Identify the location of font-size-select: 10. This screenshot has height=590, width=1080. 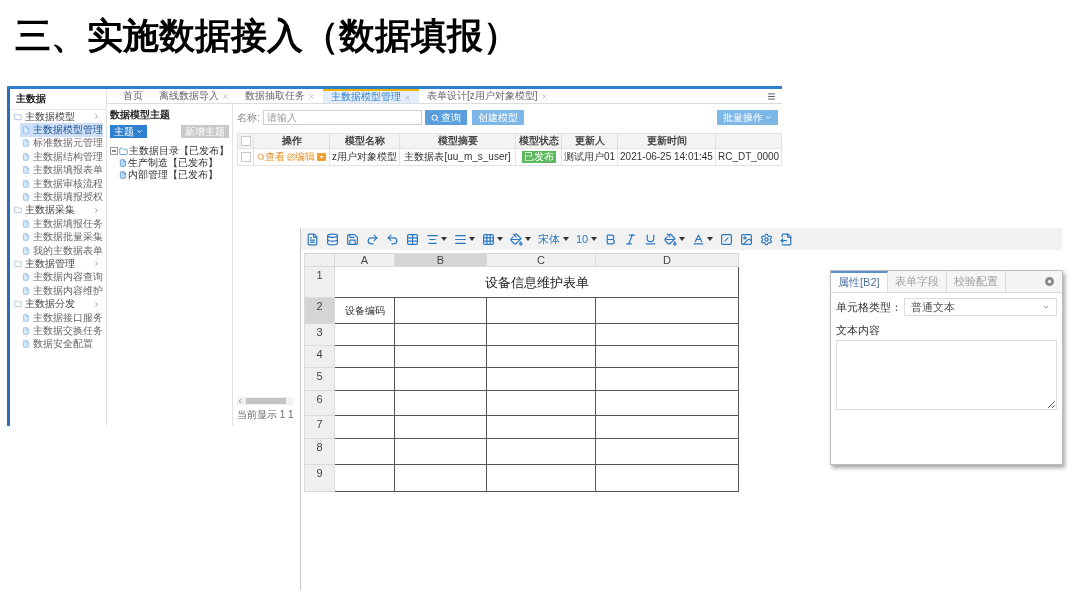
(587, 239).